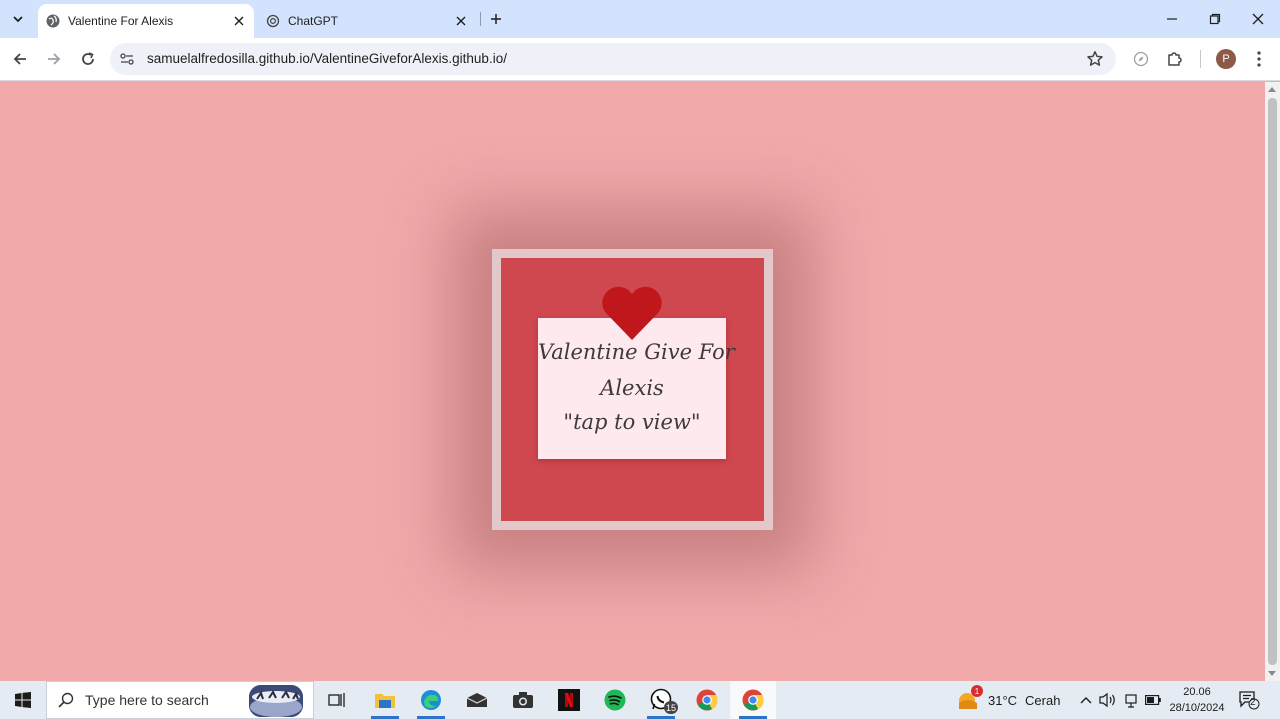 The width and height of the screenshot is (1280, 719). I want to click on reload-button, so click(88, 59).